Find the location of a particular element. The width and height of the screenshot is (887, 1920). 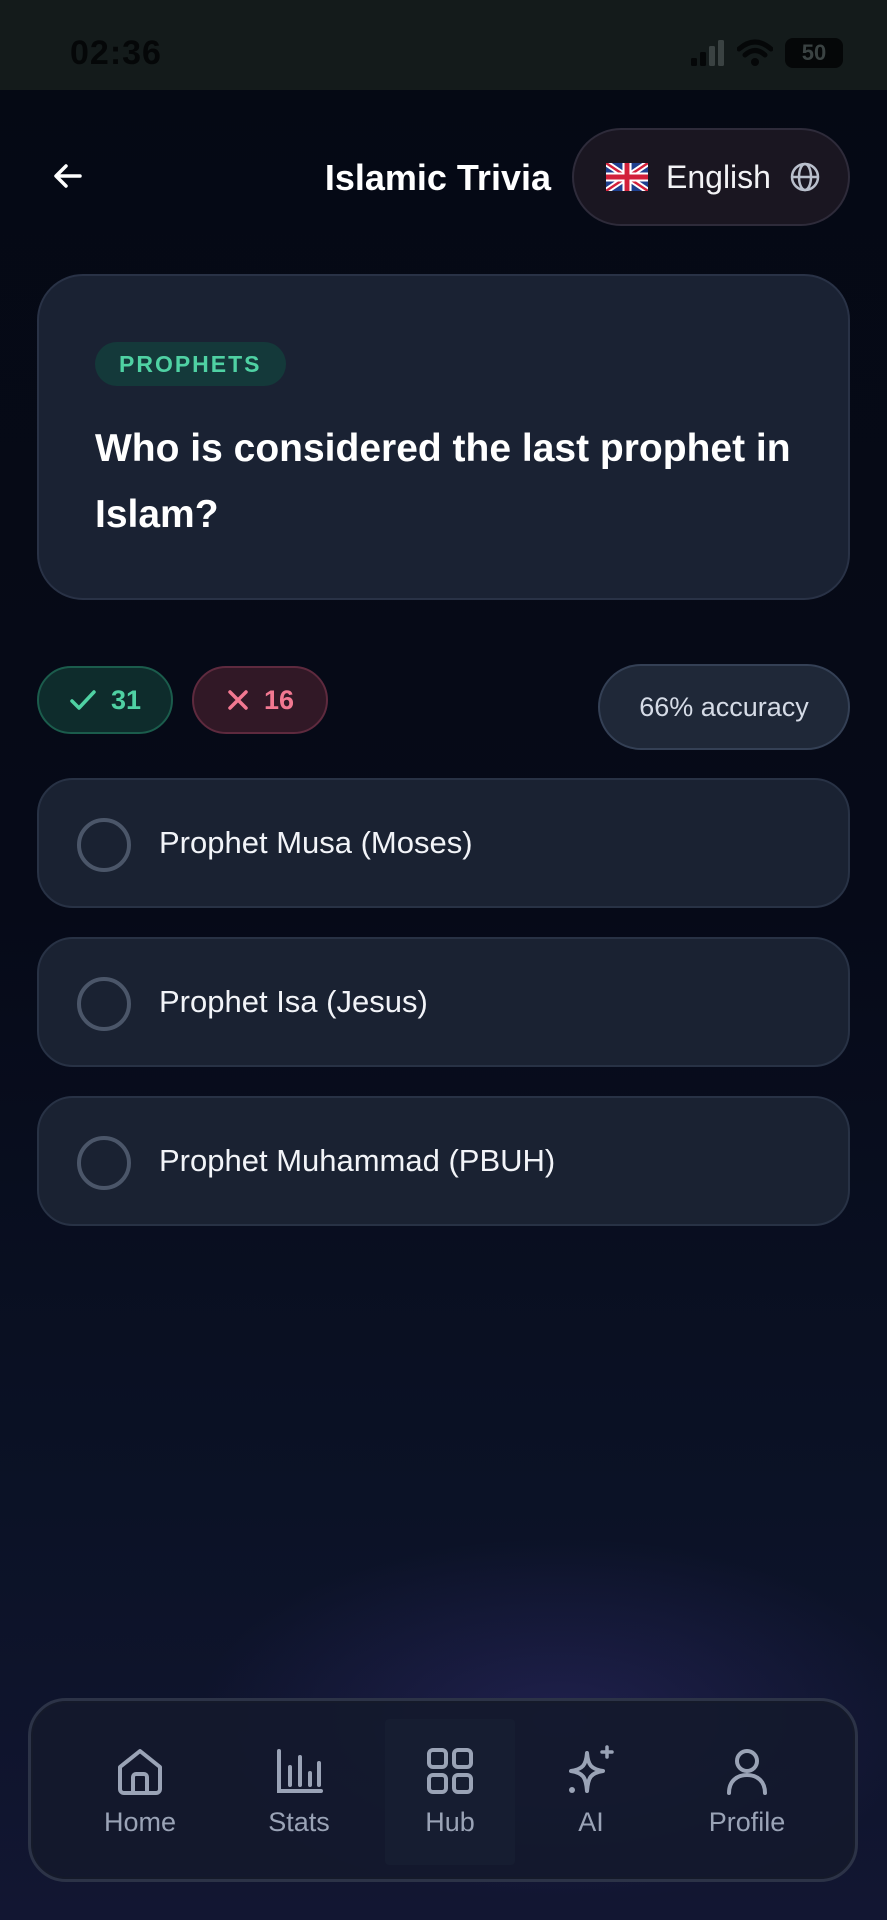

answer-option: Prophet Muhammad (PBUH) is located at coordinates (443, 1161).